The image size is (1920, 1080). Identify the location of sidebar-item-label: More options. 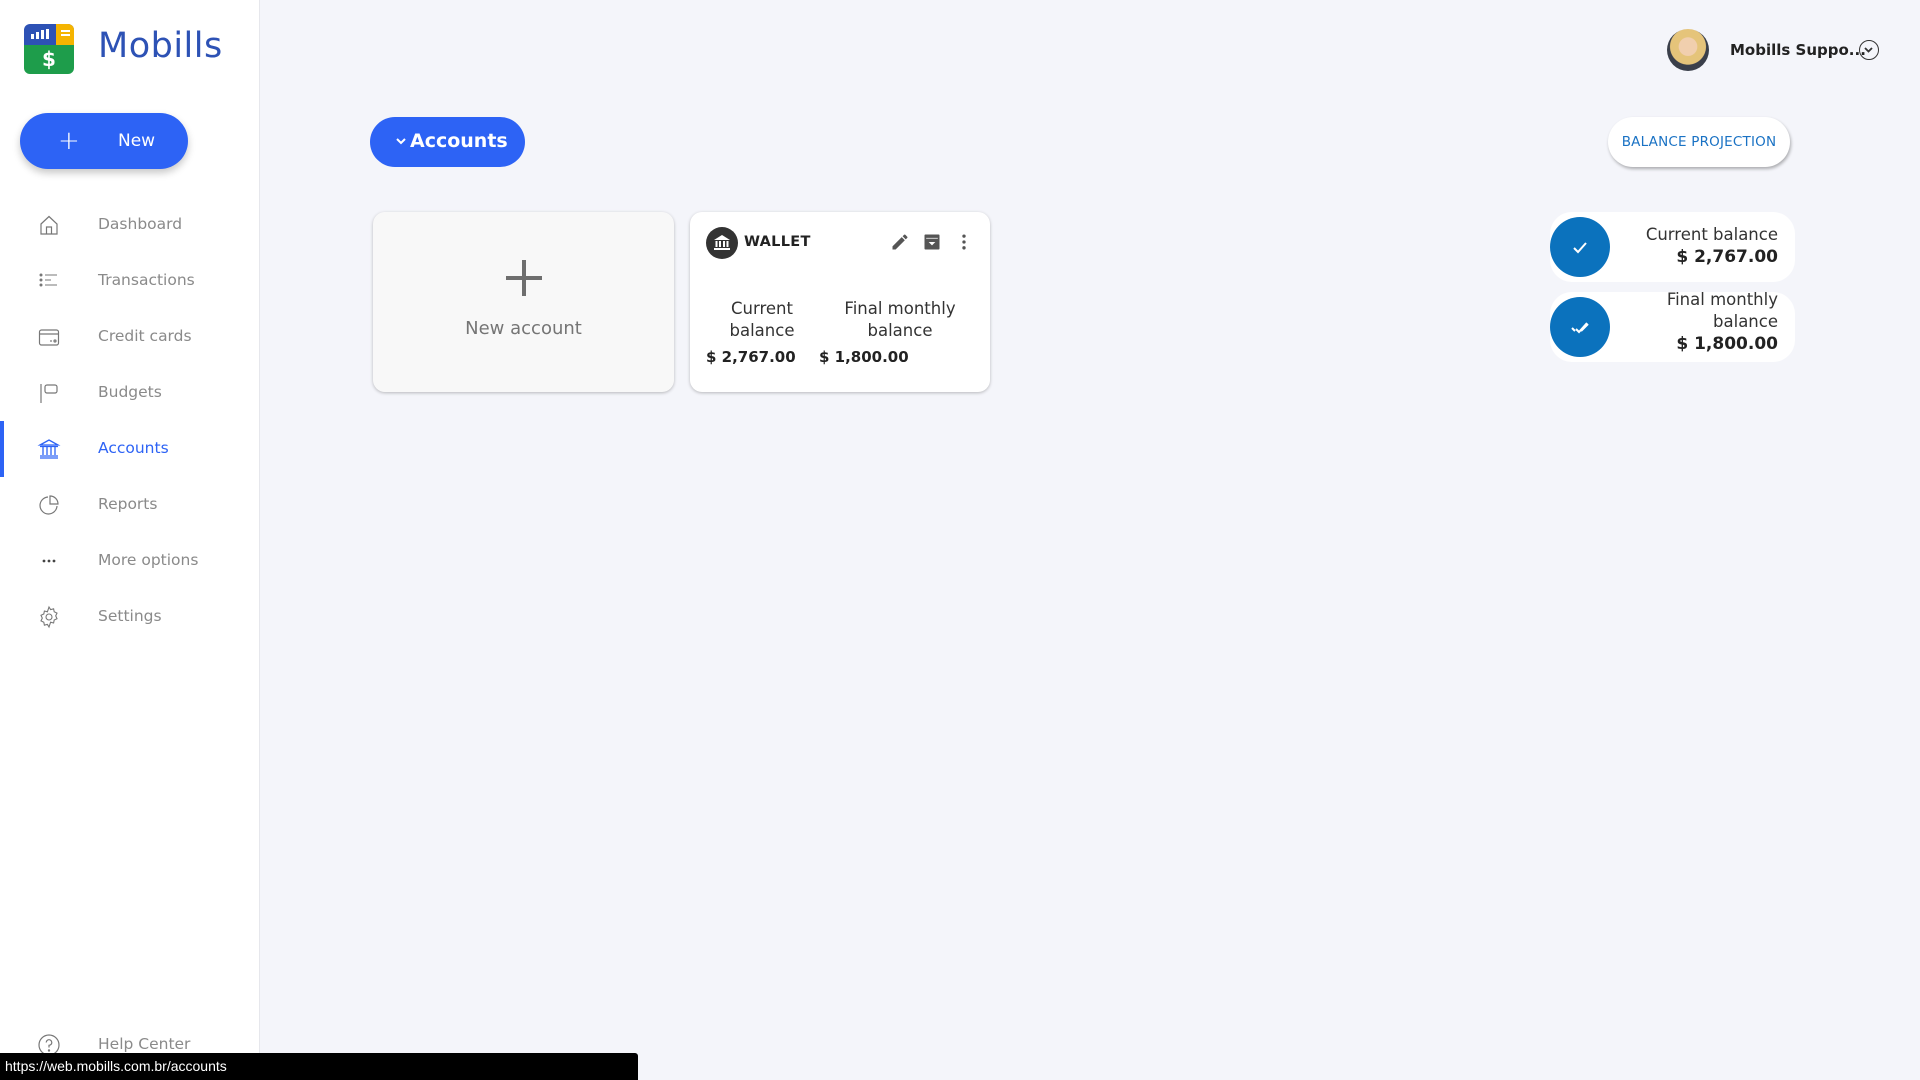
(148, 560).